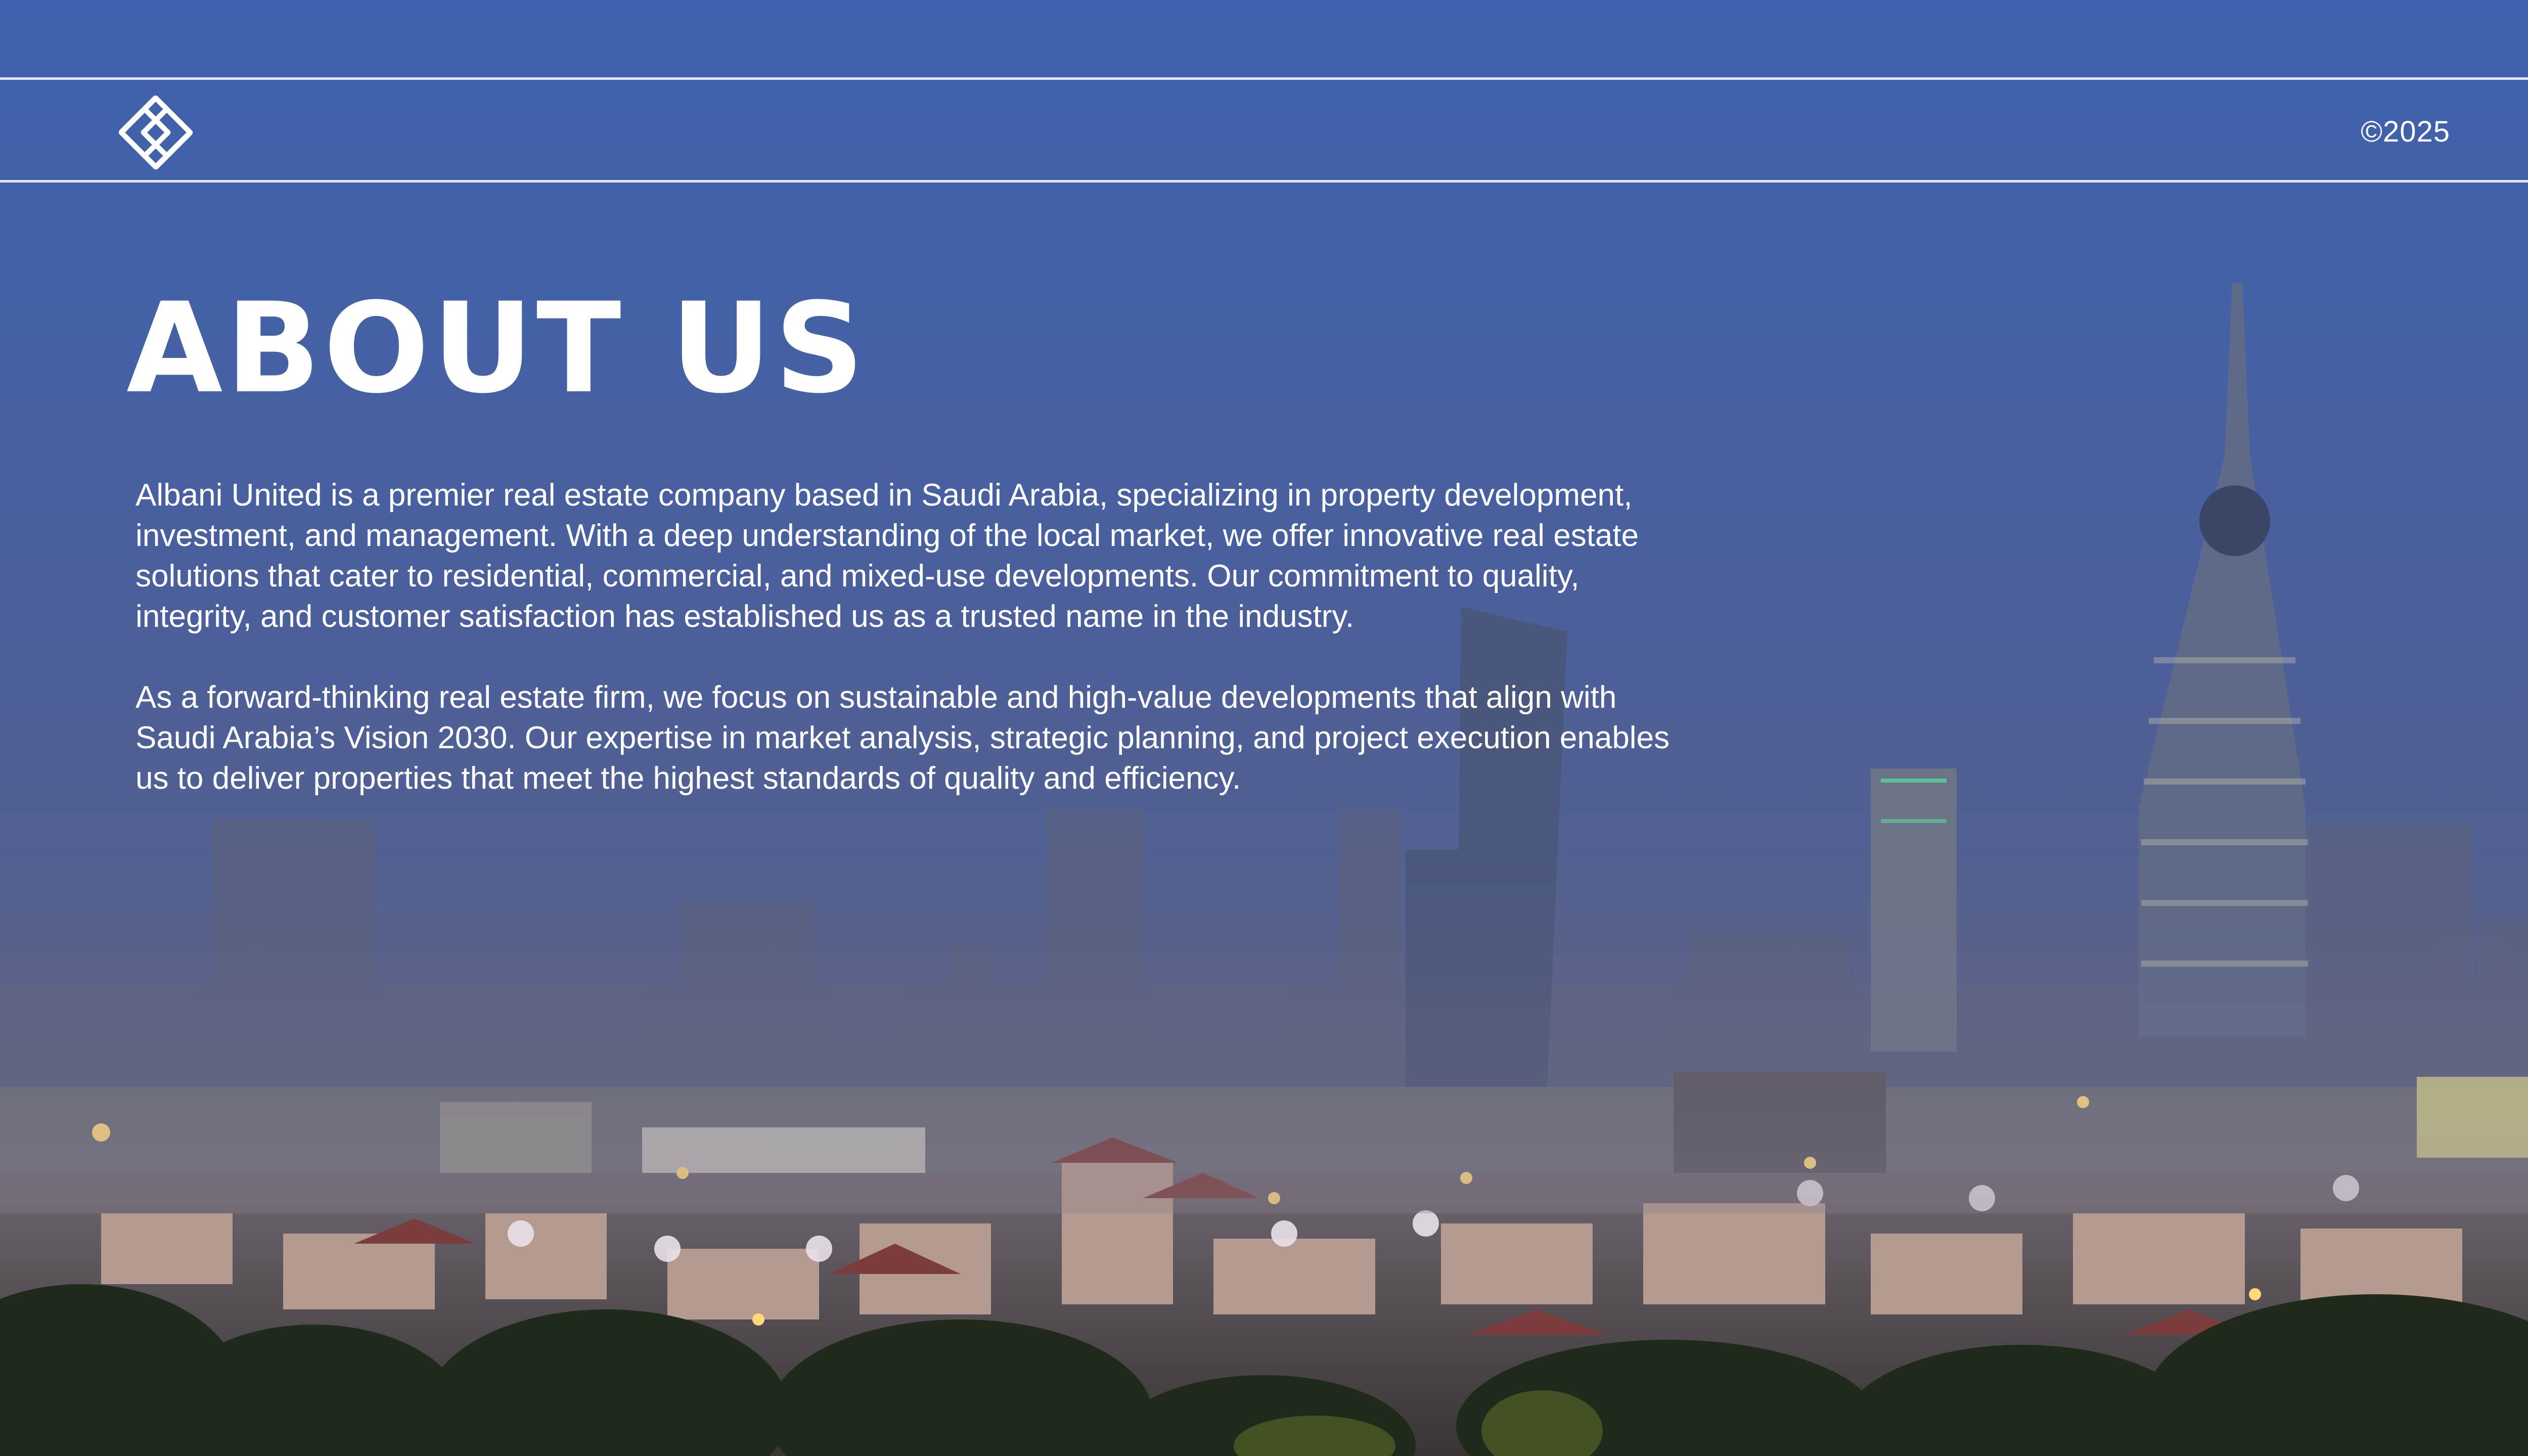  I want to click on albani-logo-icon, so click(156, 132).